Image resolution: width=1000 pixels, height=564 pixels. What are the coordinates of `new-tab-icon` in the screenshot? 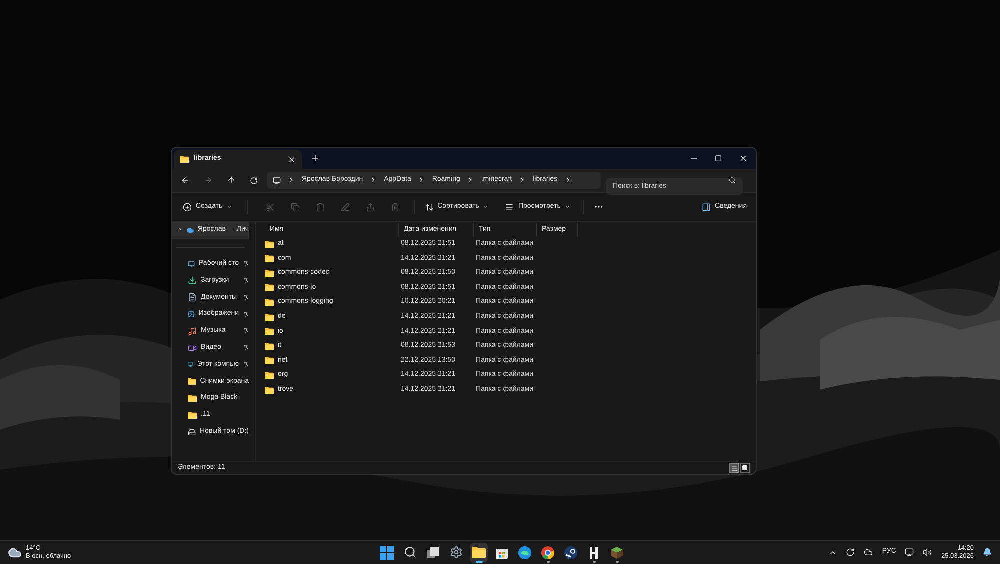 It's located at (315, 158).